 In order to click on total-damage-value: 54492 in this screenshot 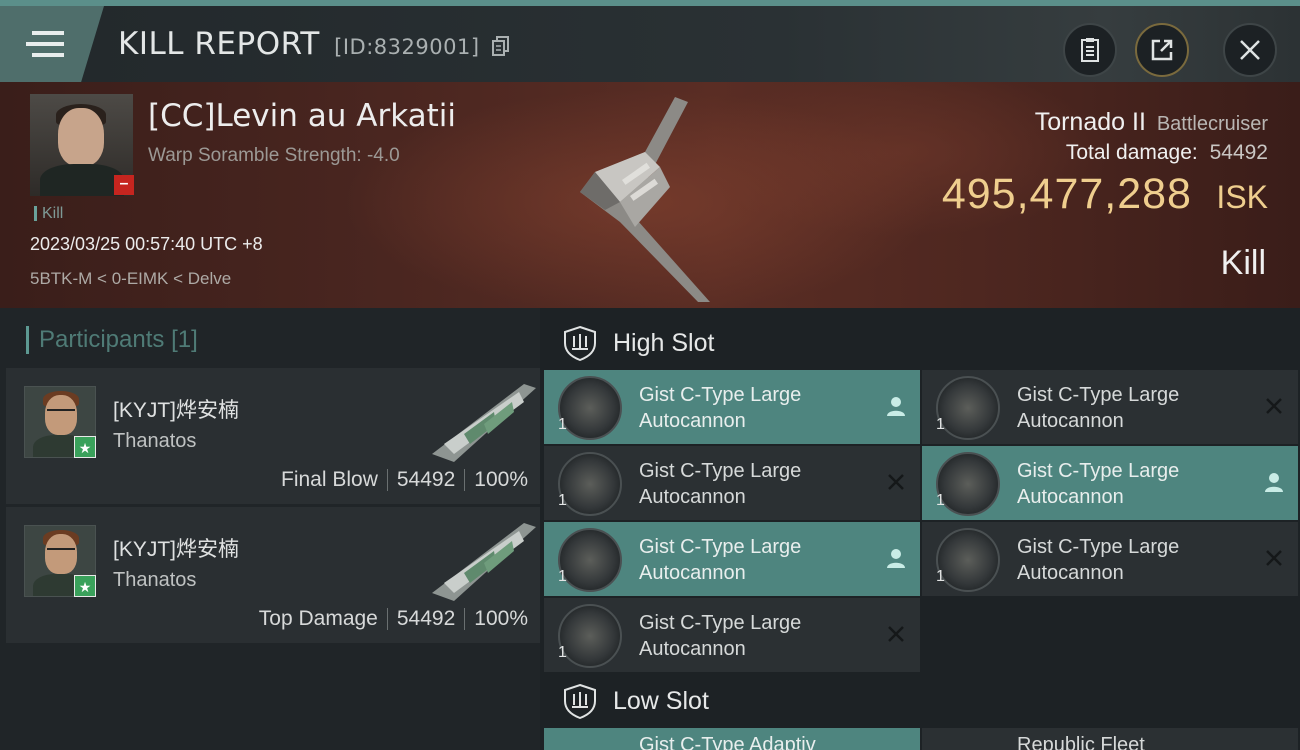, I will do `click(1238, 152)`.